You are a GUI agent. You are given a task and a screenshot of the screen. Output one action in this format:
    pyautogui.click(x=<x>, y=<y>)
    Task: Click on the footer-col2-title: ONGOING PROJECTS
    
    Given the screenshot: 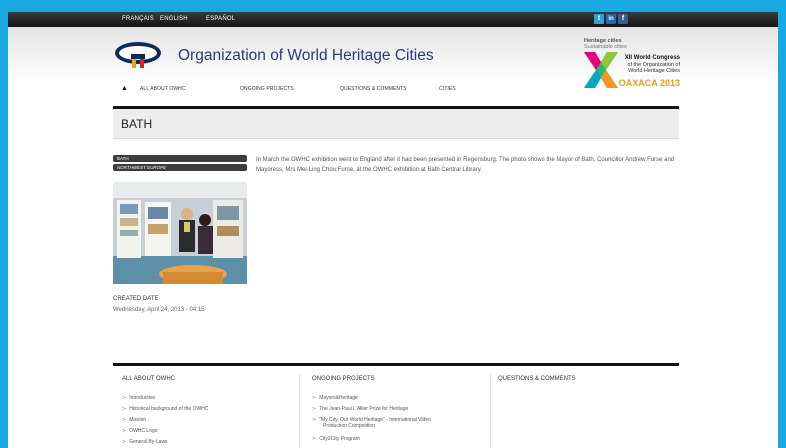 What is the action you would take?
    pyautogui.click(x=343, y=379)
    